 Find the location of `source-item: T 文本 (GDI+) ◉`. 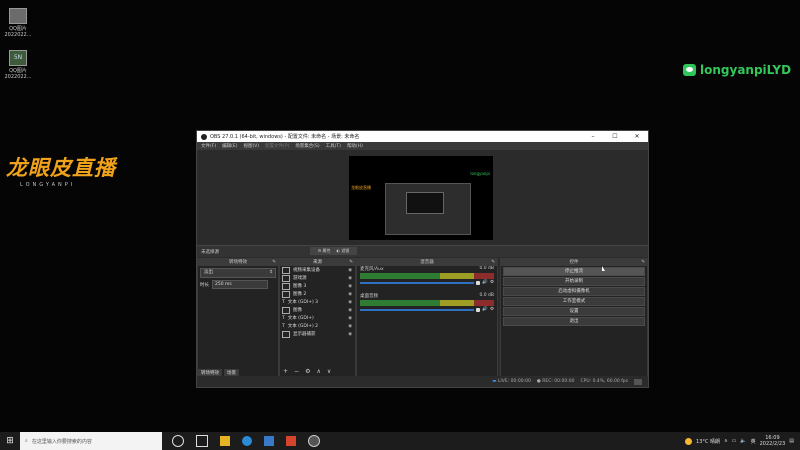

source-item: T 文本 (GDI+) ◉ is located at coordinates (317, 318).